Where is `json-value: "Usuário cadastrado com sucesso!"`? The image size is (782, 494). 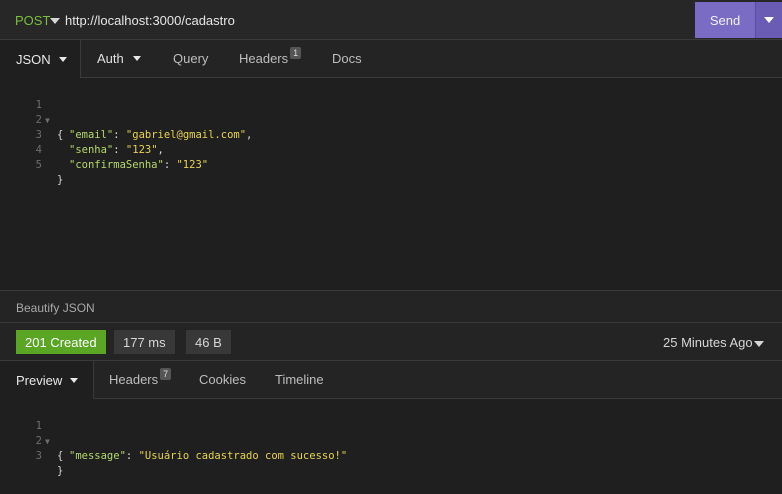 json-value: "Usuário cadastrado com sucesso!" is located at coordinates (243, 456).